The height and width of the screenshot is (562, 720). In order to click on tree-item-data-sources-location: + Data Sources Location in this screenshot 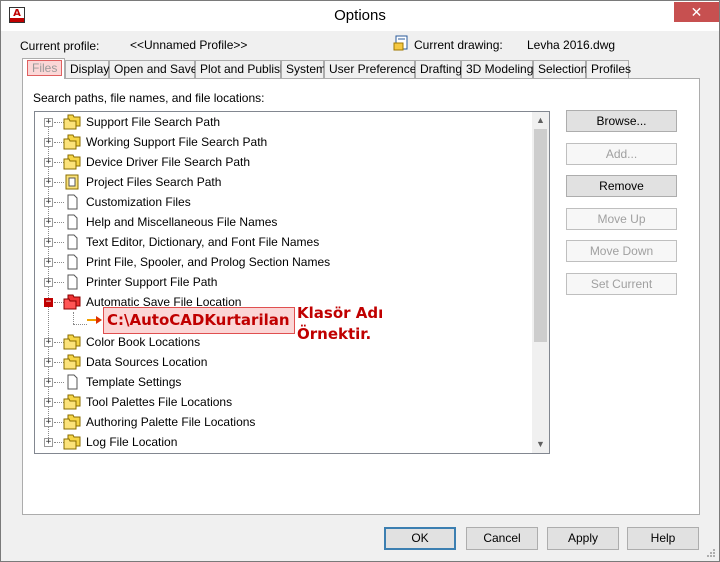, I will do `click(285, 362)`.